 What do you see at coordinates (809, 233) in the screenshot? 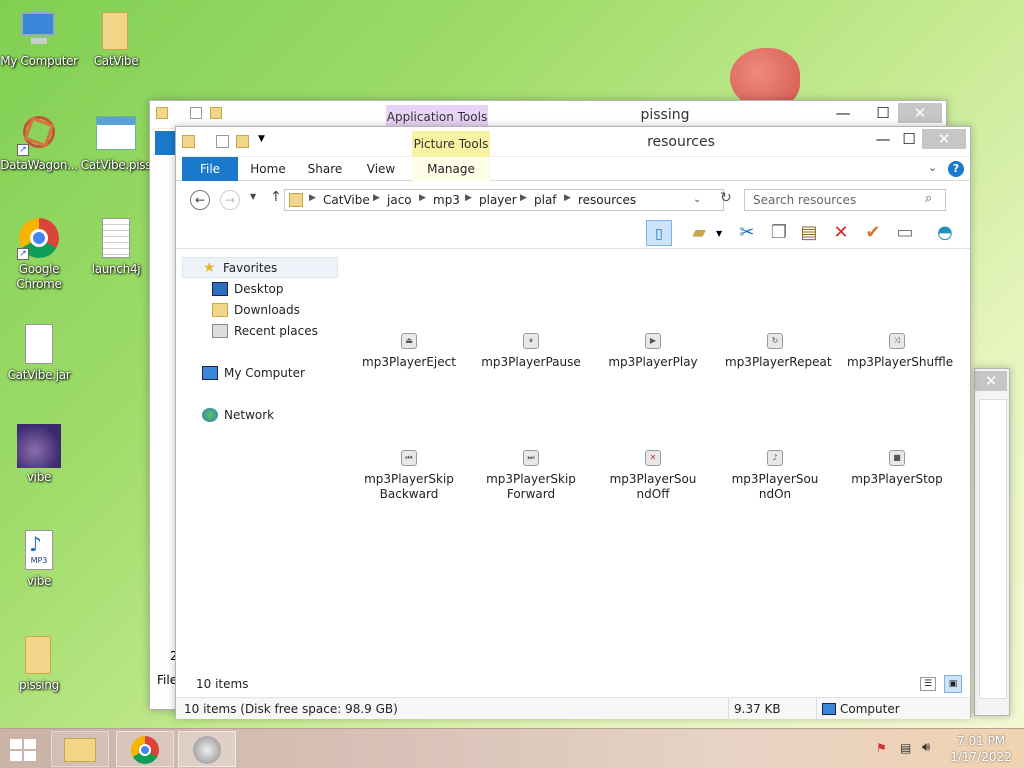
I see `paste-icon: ▤` at bounding box center [809, 233].